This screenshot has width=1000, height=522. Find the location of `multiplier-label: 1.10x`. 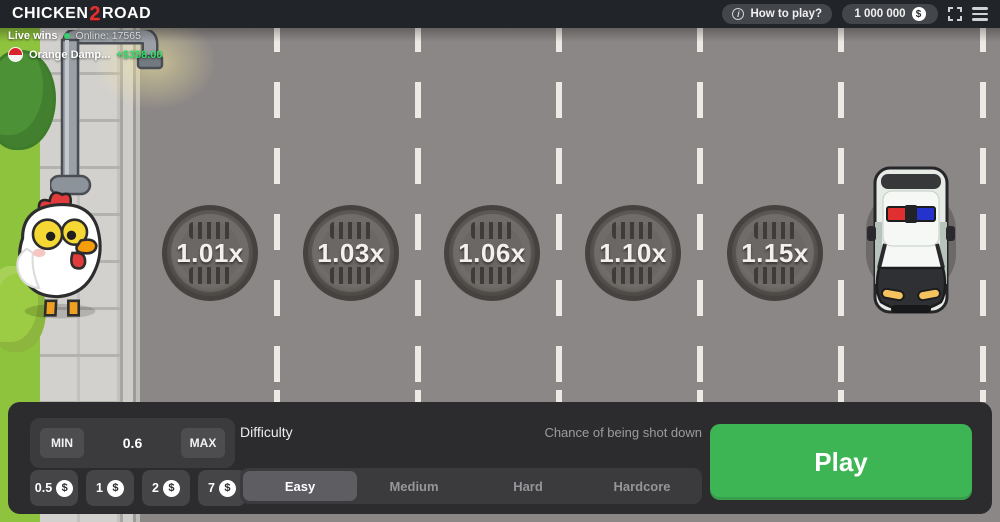

multiplier-label: 1.10x is located at coordinates (633, 252).